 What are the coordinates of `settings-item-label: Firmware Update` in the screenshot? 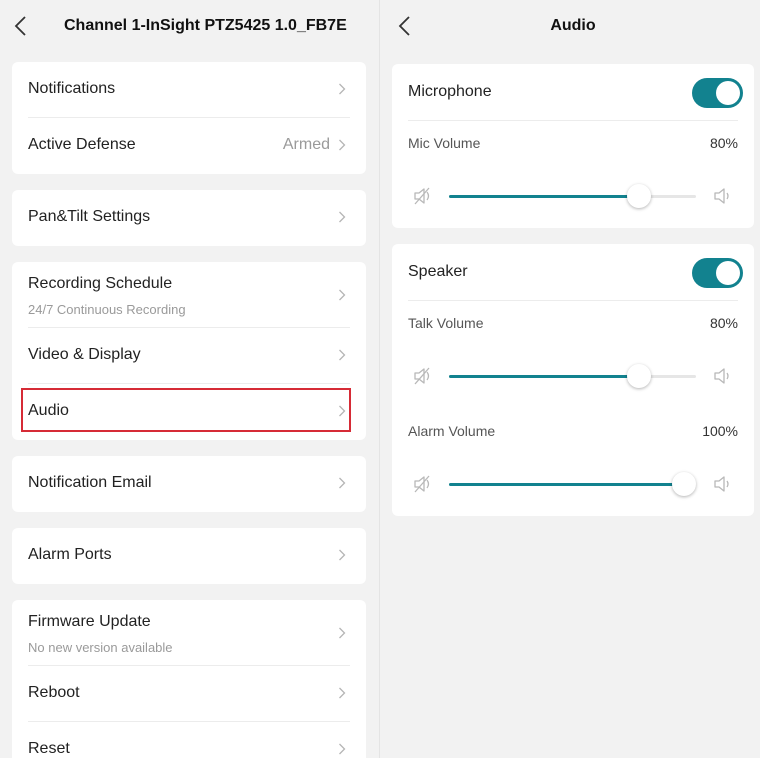 It's located at (89, 621).